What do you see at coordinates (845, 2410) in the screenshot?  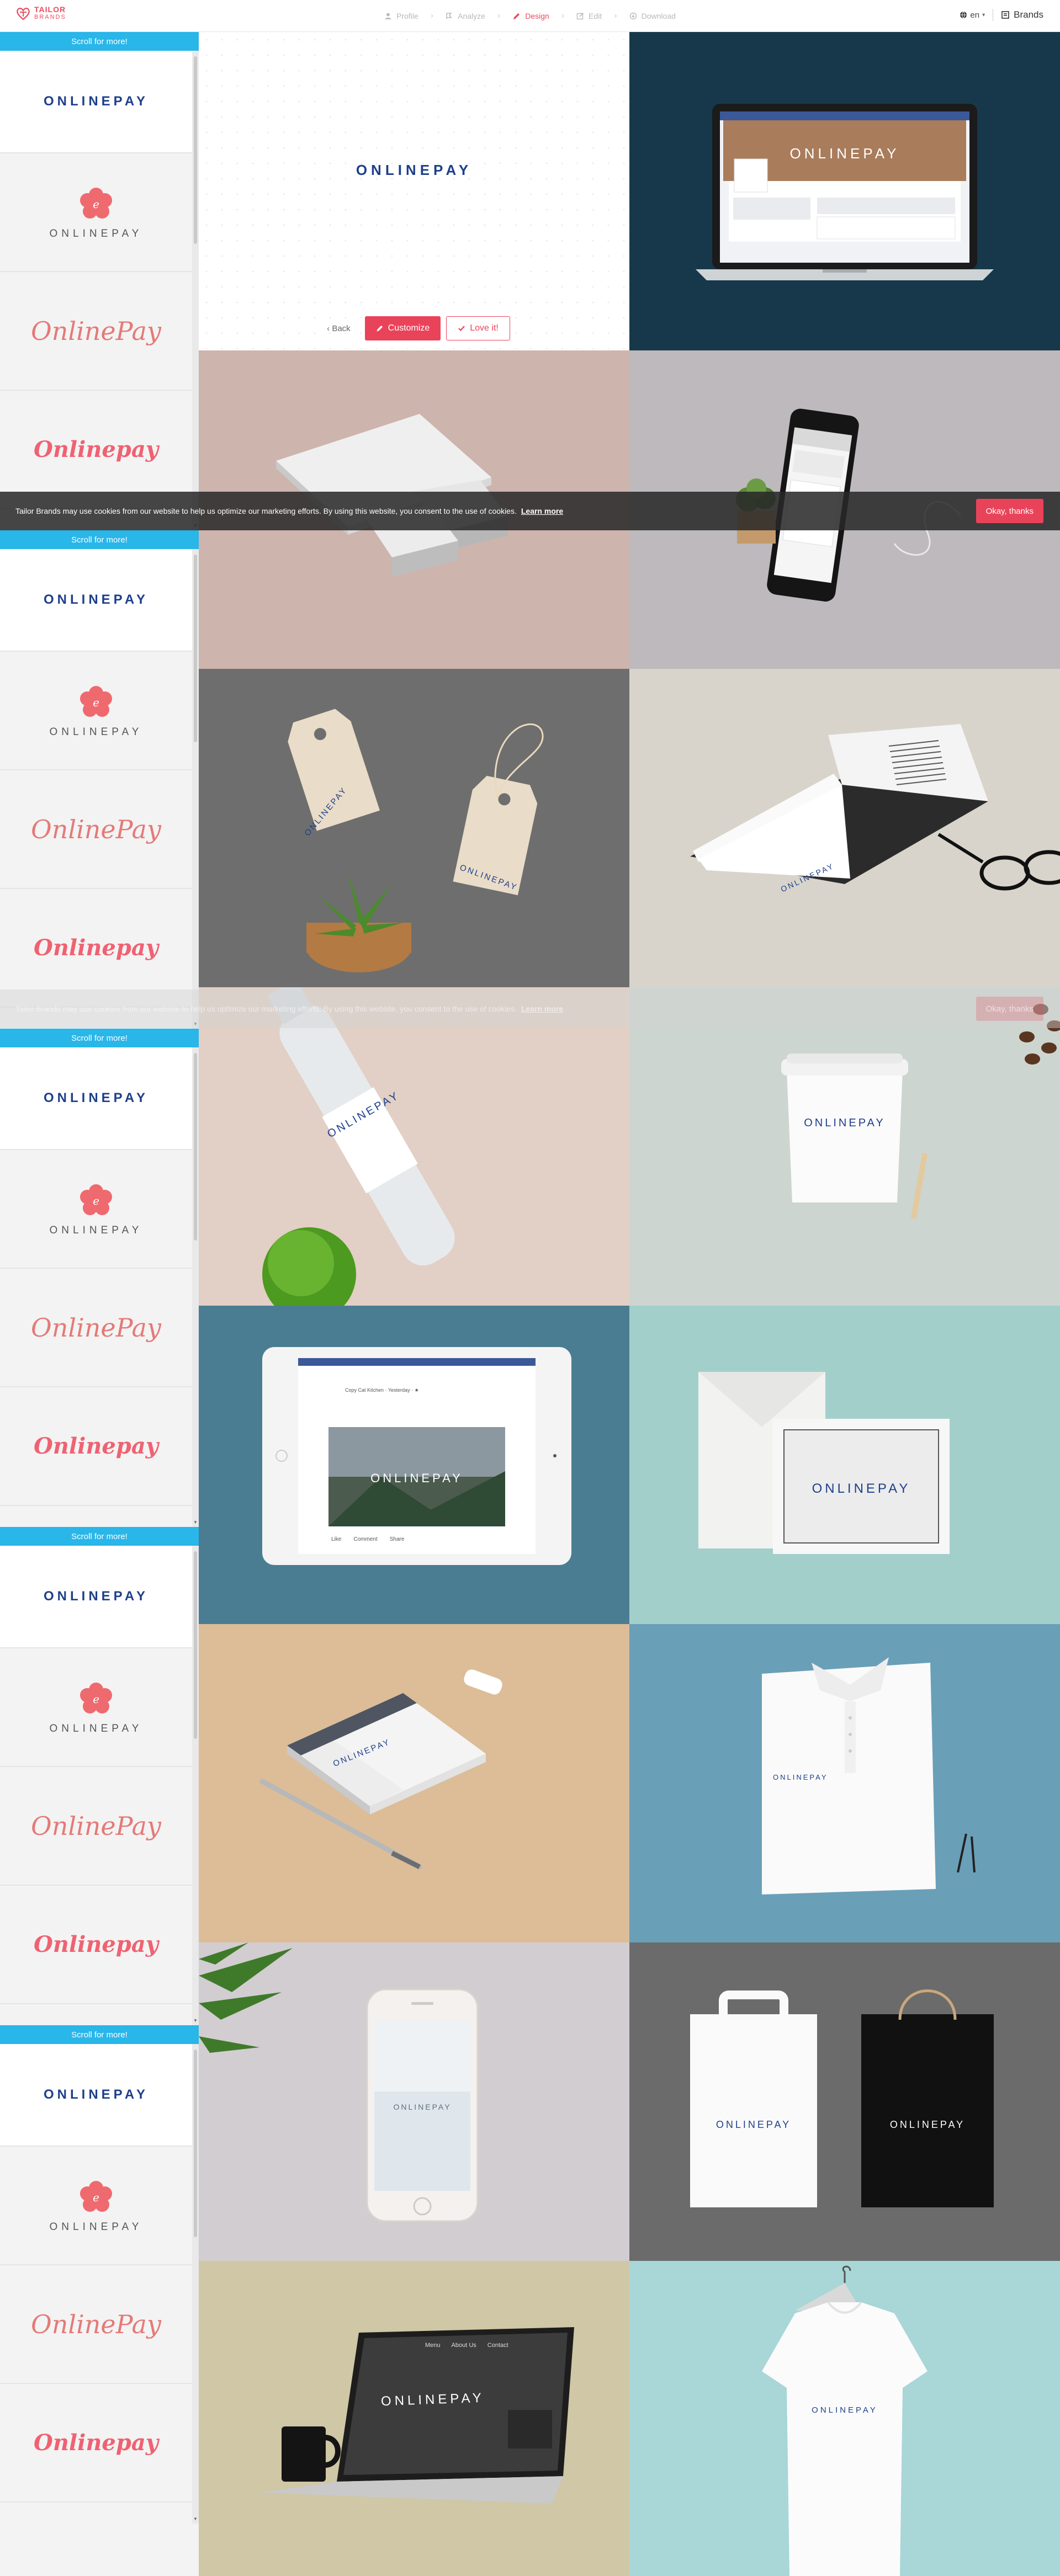 I see `tshirt-brand-text: ONLINEPAY` at bounding box center [845, 2410].